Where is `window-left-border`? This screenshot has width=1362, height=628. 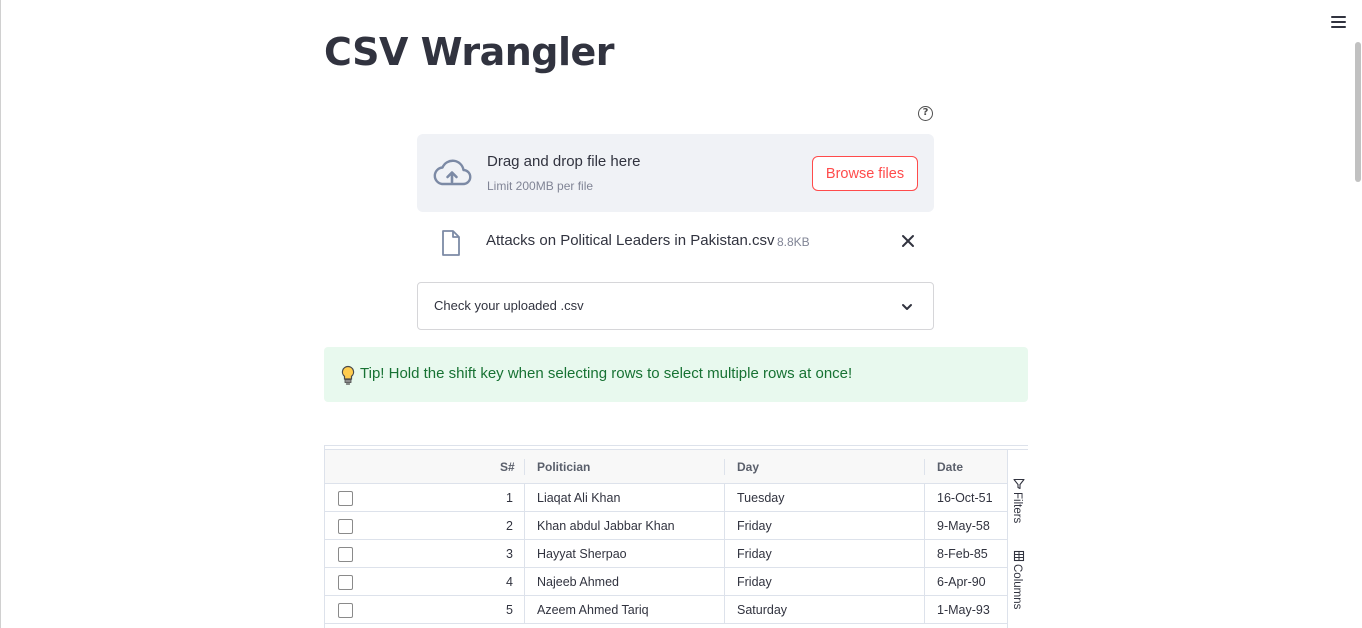 window-left-border is located at coordinates (0, 314).